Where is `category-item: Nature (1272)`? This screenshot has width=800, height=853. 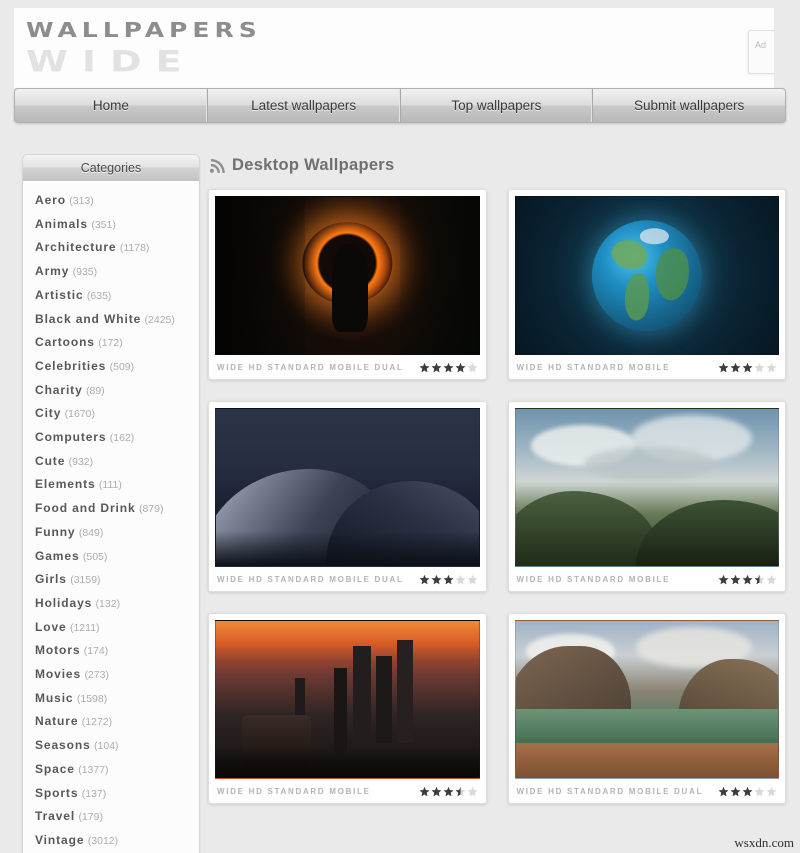 category-item: Nature (1272) is located at coordinates (111, 722).